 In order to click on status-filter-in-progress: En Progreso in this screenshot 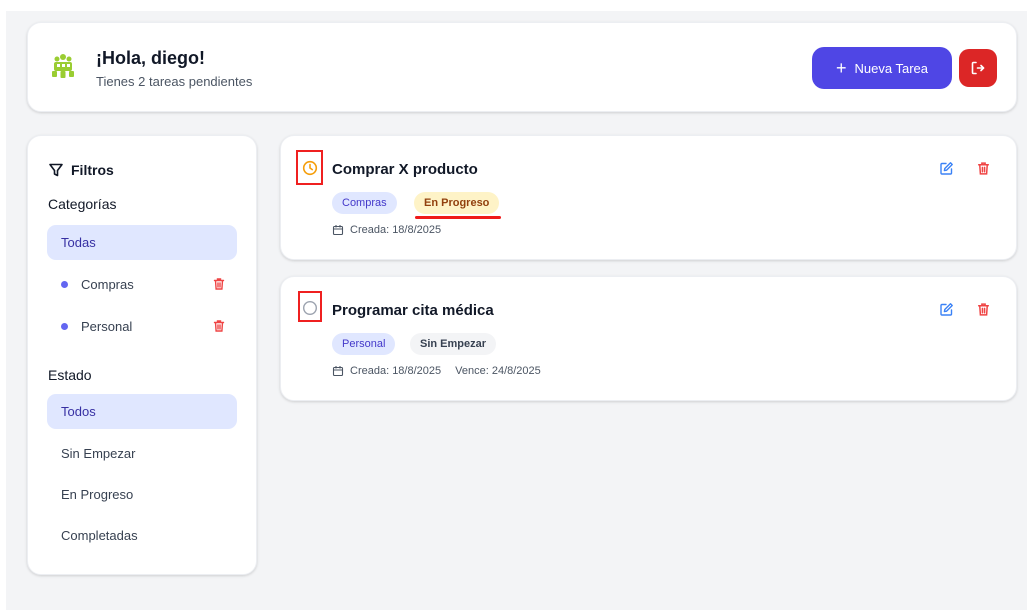, I will do `click(142, 494)`.